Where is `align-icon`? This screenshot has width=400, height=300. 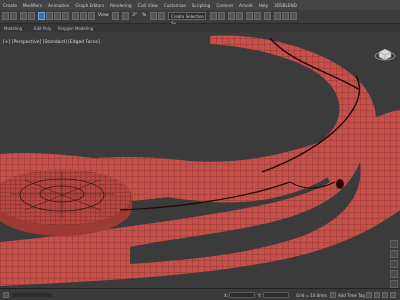 align-icon is located at coordinates (221, 16).